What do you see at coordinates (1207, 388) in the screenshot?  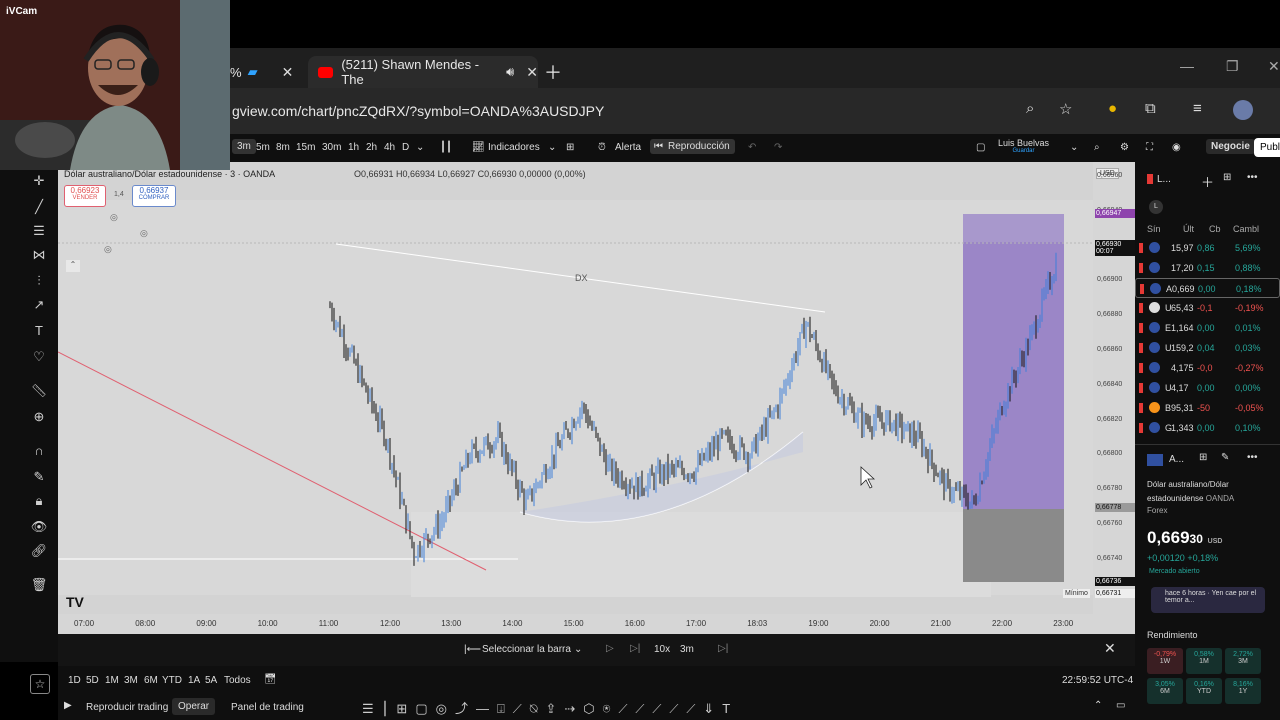 I see `watchlist-row: U 4,17 0,00 0,00%` at bounding box center [1207, 388].